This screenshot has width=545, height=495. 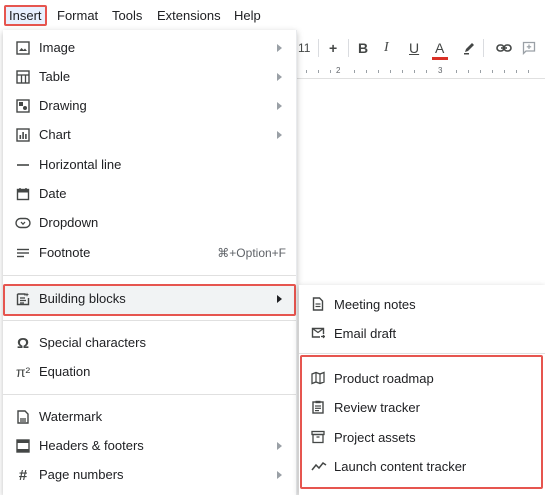 I want to click on menu-item-page-numbers: # Page numbers, so click(x=149, y=475).